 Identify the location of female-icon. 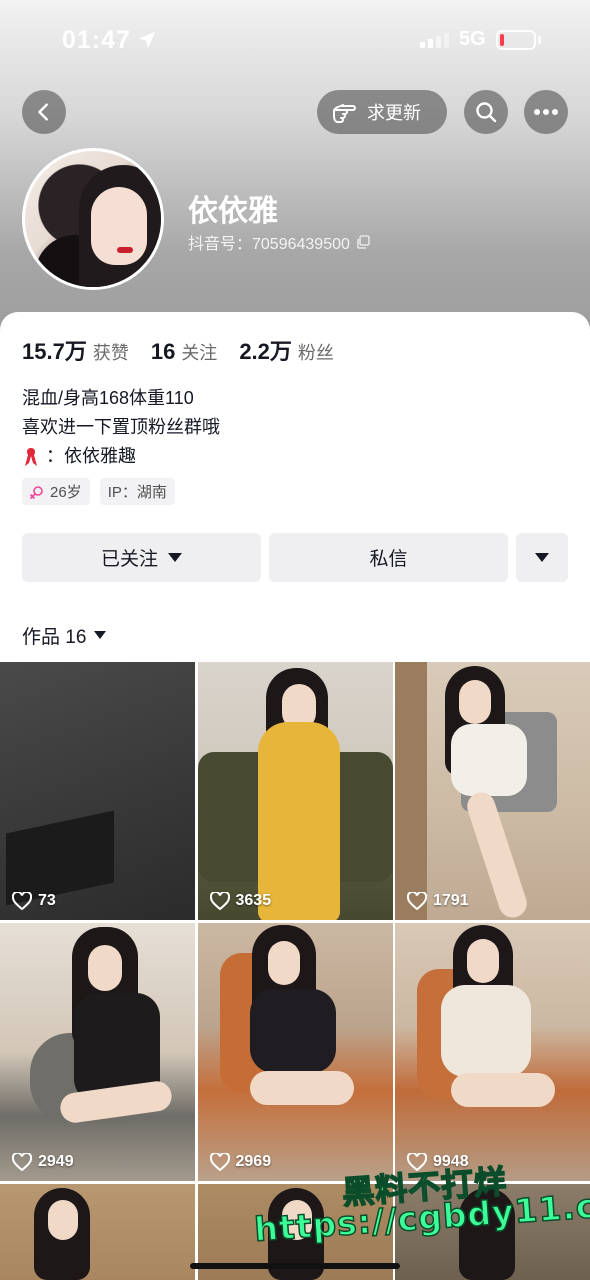
(36, 492).